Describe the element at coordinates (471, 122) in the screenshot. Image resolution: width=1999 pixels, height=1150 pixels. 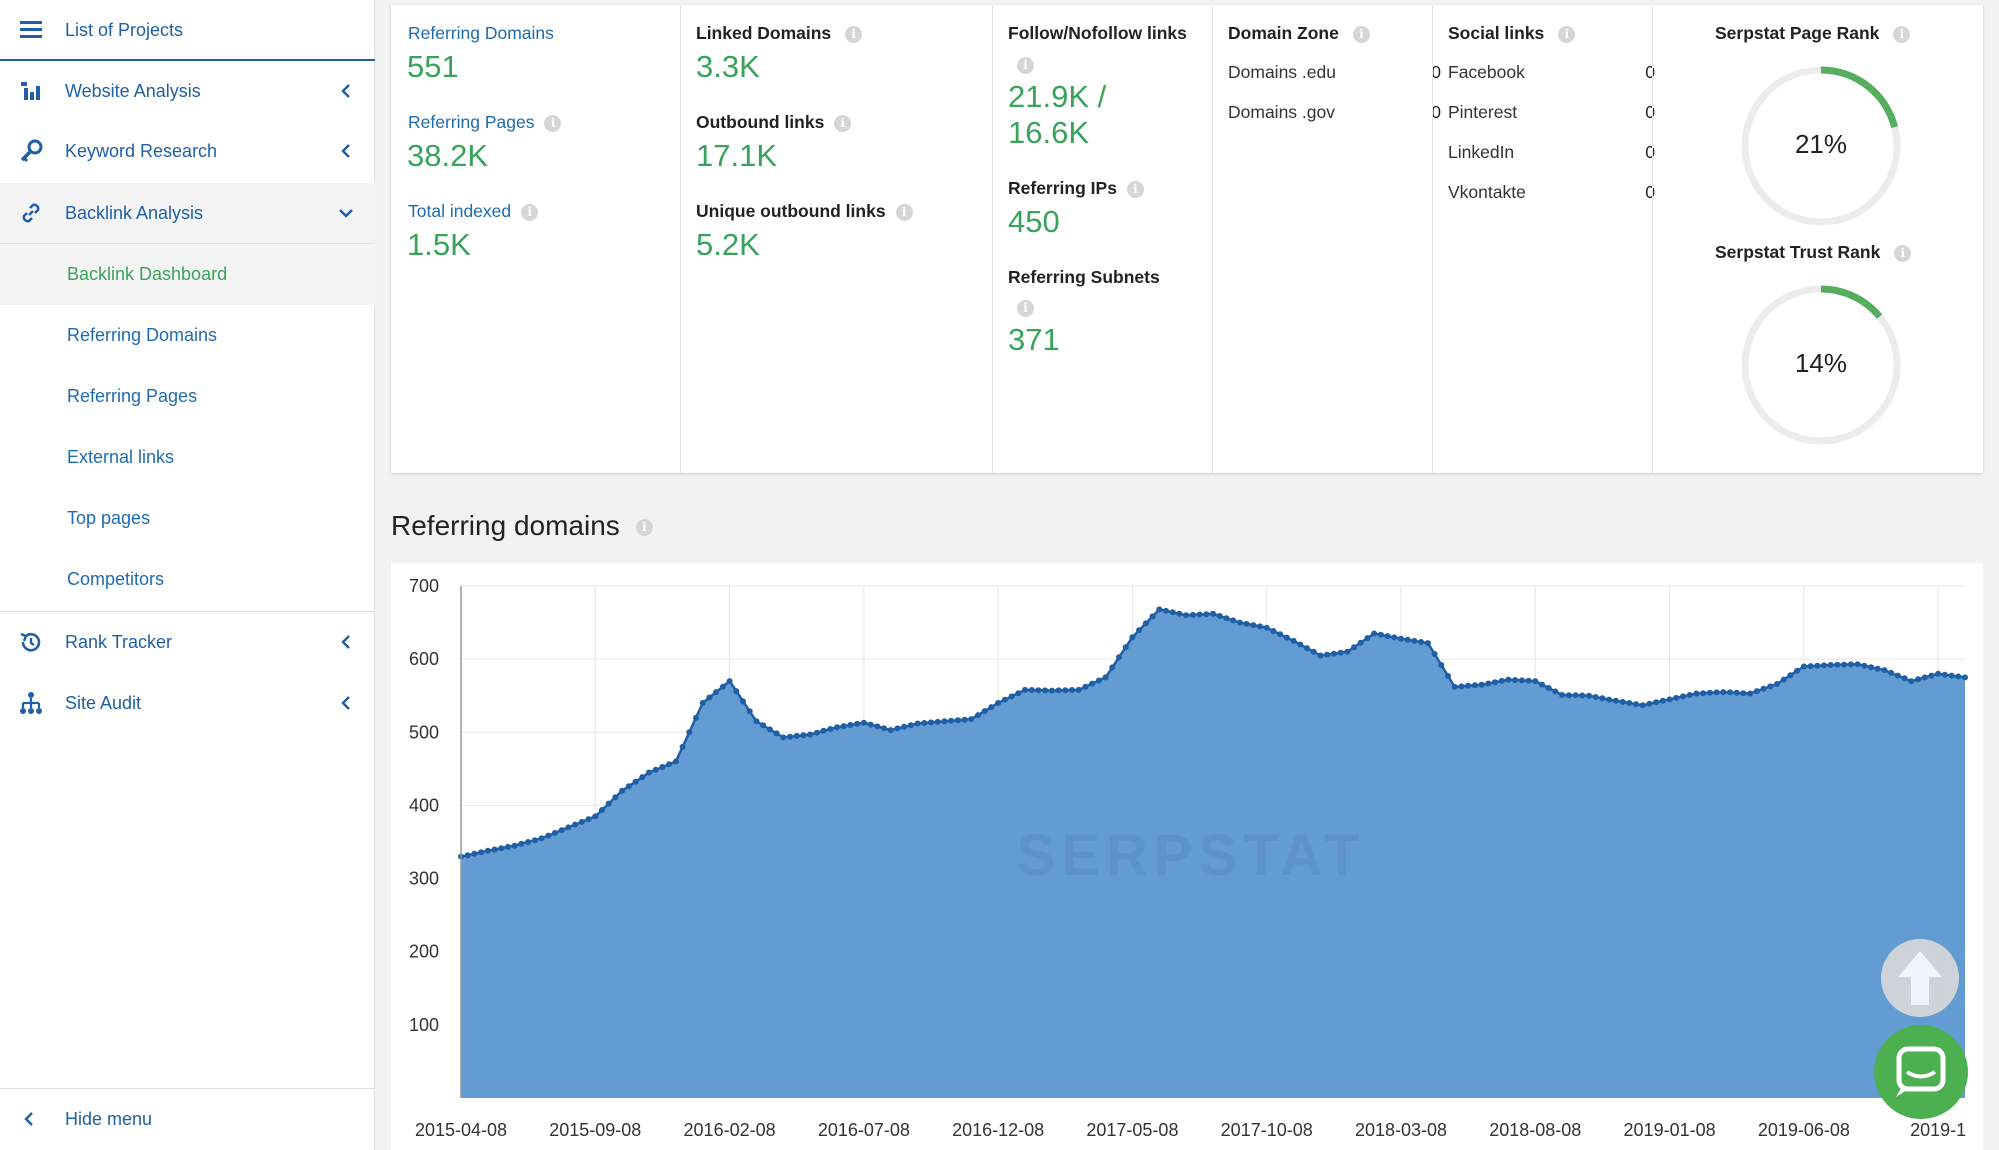
I see `referring-pages-label: Referring Pages` at that location.